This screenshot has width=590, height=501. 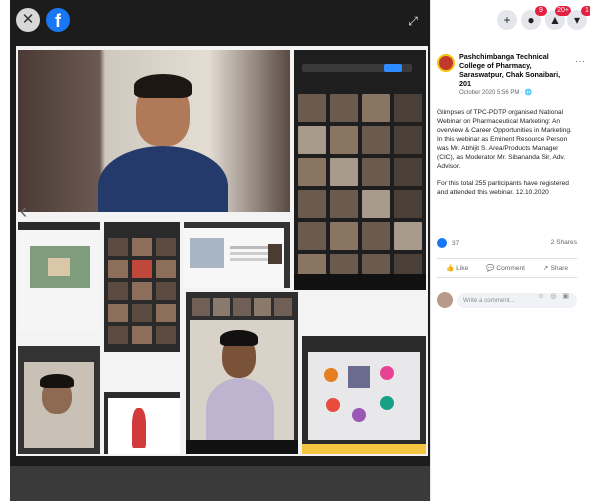 What do you see at coordinates (507, 20) in the screenshot?
I see `create-icon: +` at bounding box center [507, 20].